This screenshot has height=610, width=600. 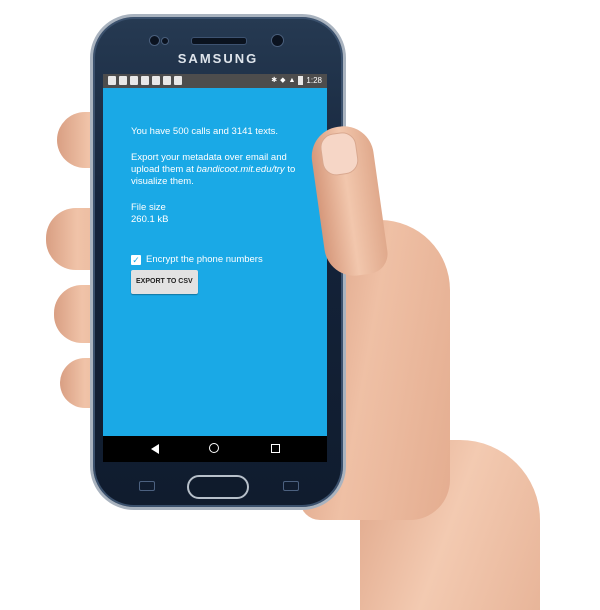 What do you see at coordinates (136, 260) in the screenshot?
I see `encrypt-checkbox: ✓` at bounding box center [136, 260].